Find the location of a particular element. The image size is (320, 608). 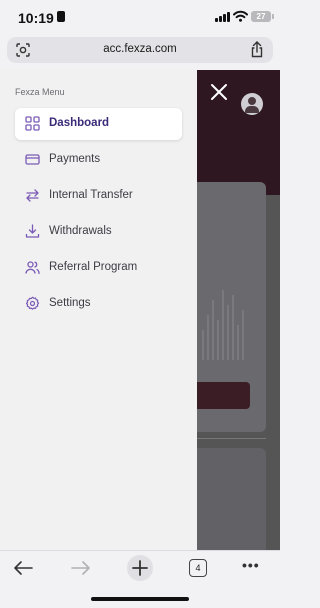

share-icon is located at coordinates (257, 49).